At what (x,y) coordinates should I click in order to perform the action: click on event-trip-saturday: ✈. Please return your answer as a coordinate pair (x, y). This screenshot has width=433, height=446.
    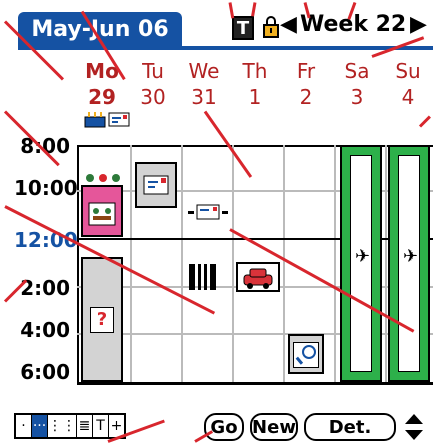
    Looking at the image, I should click on (361, 263).